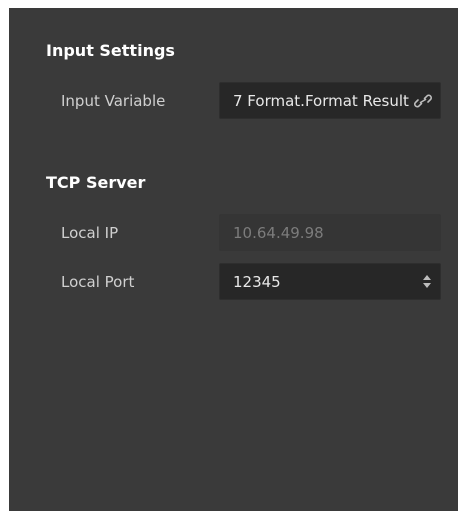 This screenshot has width=464, height=511. Describe the element at coordinates (113, 101) in the screenshot. I see `input-variable-label: Input Variable` at that location.